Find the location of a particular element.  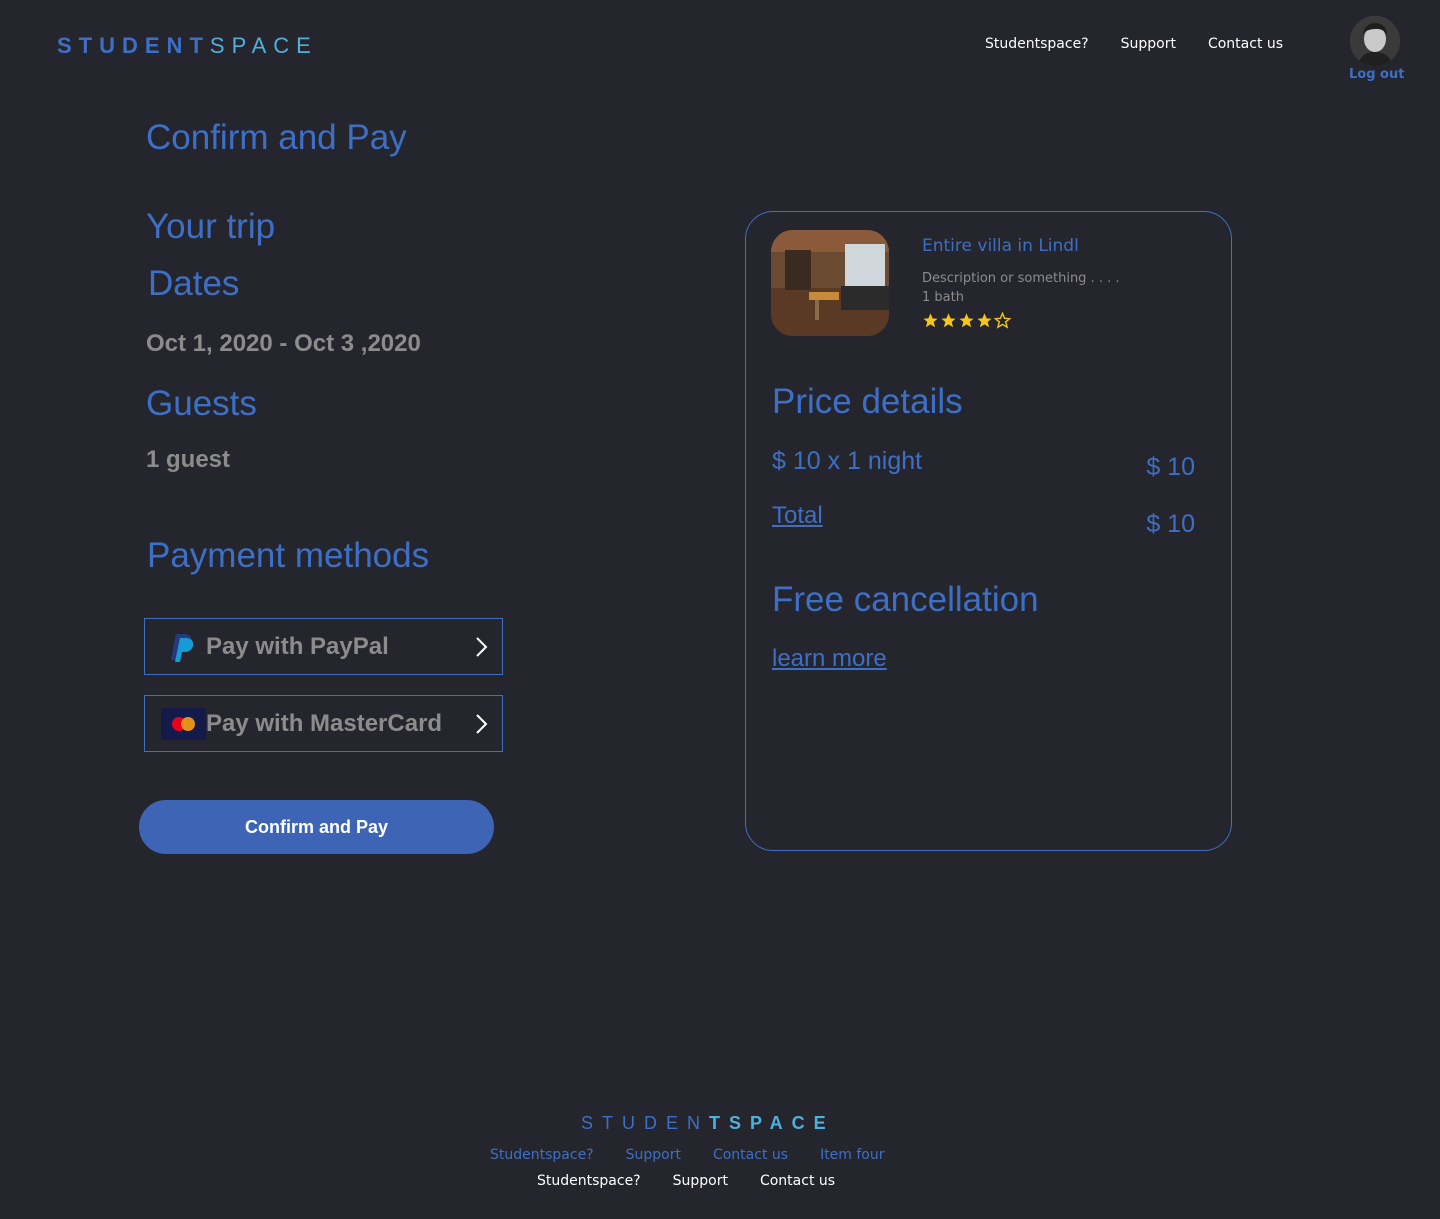

villa-interior-image is located at coordinates (830, 283).